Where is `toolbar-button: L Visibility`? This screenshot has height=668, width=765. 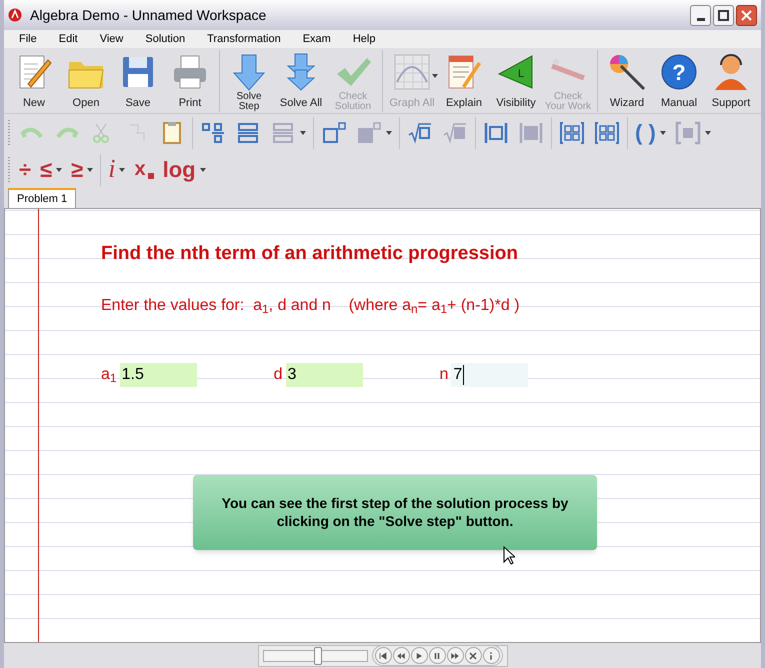
toolbar-button: L Visibility is located at coordinates (516, 81).